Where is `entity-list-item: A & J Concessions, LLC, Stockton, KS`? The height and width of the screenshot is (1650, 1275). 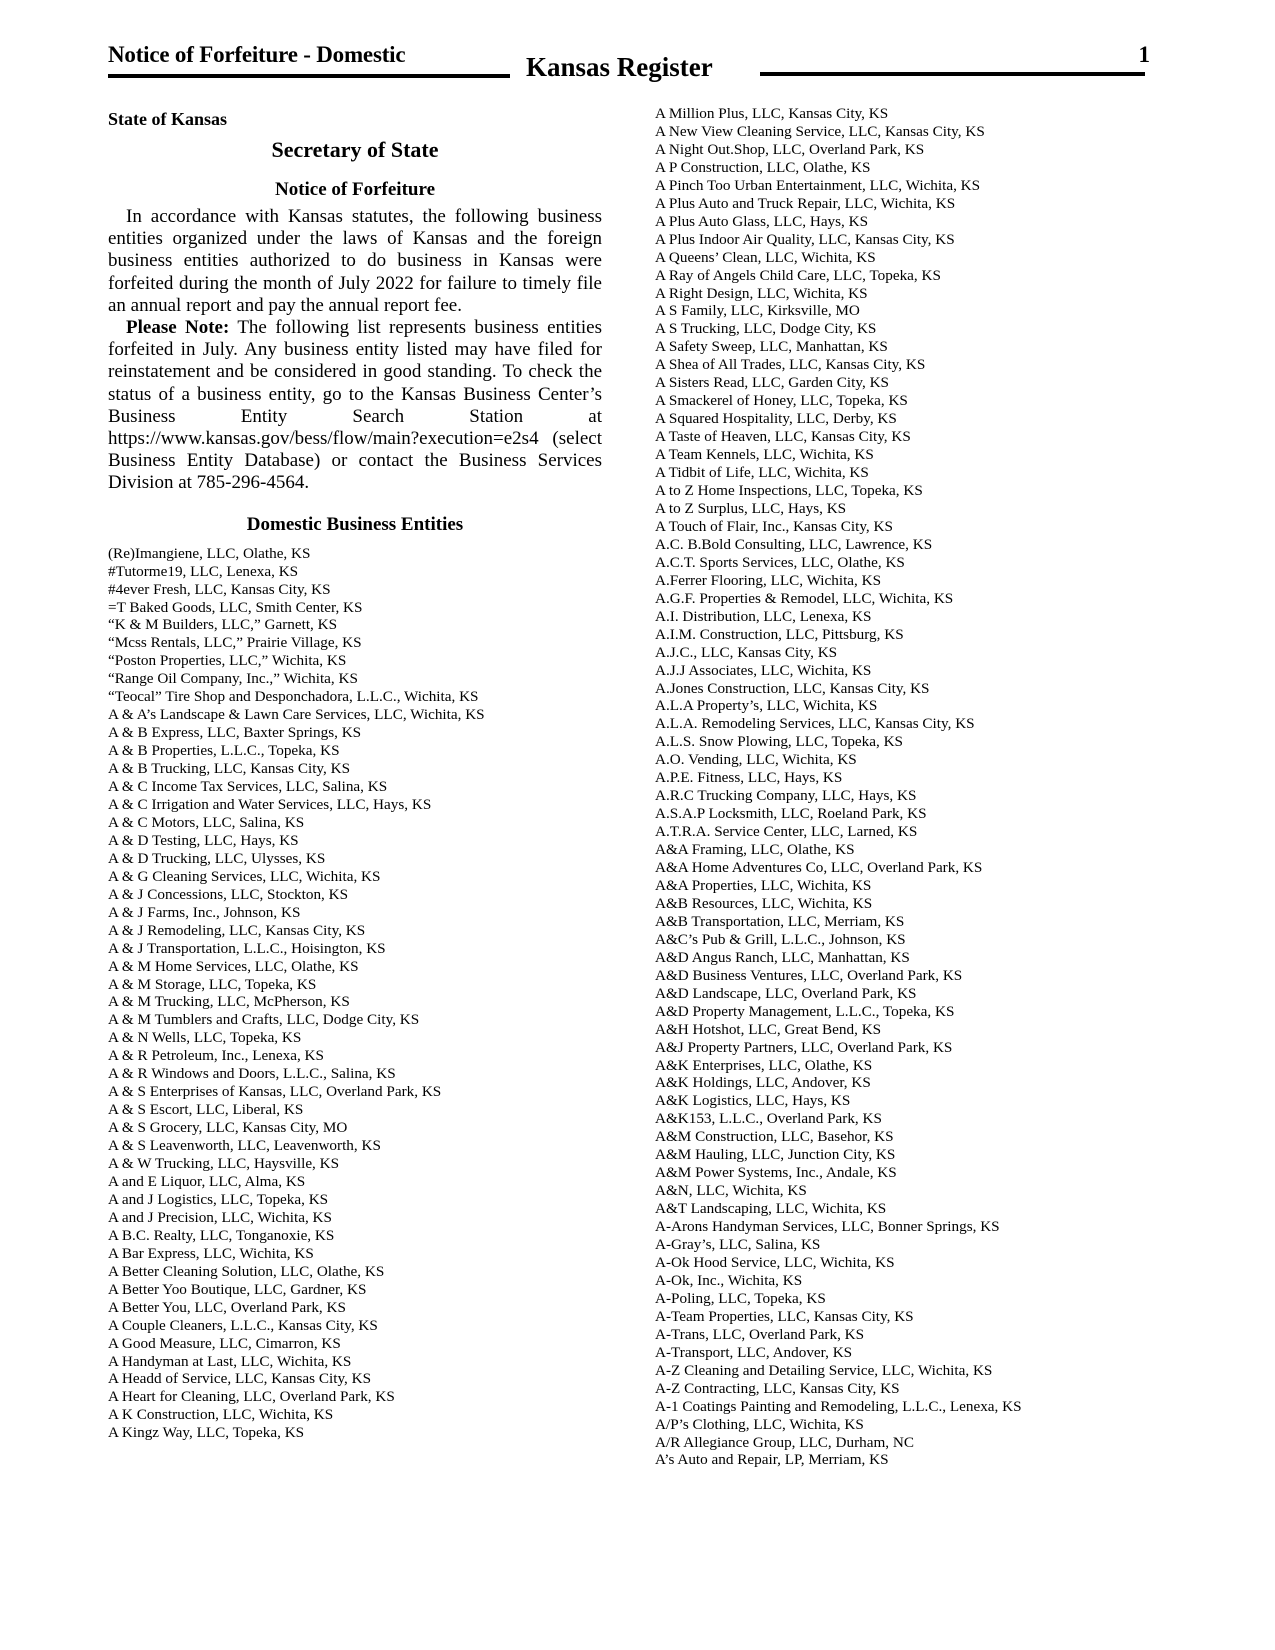
entity-list-item: A & J Concessions, LLC, Stockton, KS is located at coordinates (228, 894).